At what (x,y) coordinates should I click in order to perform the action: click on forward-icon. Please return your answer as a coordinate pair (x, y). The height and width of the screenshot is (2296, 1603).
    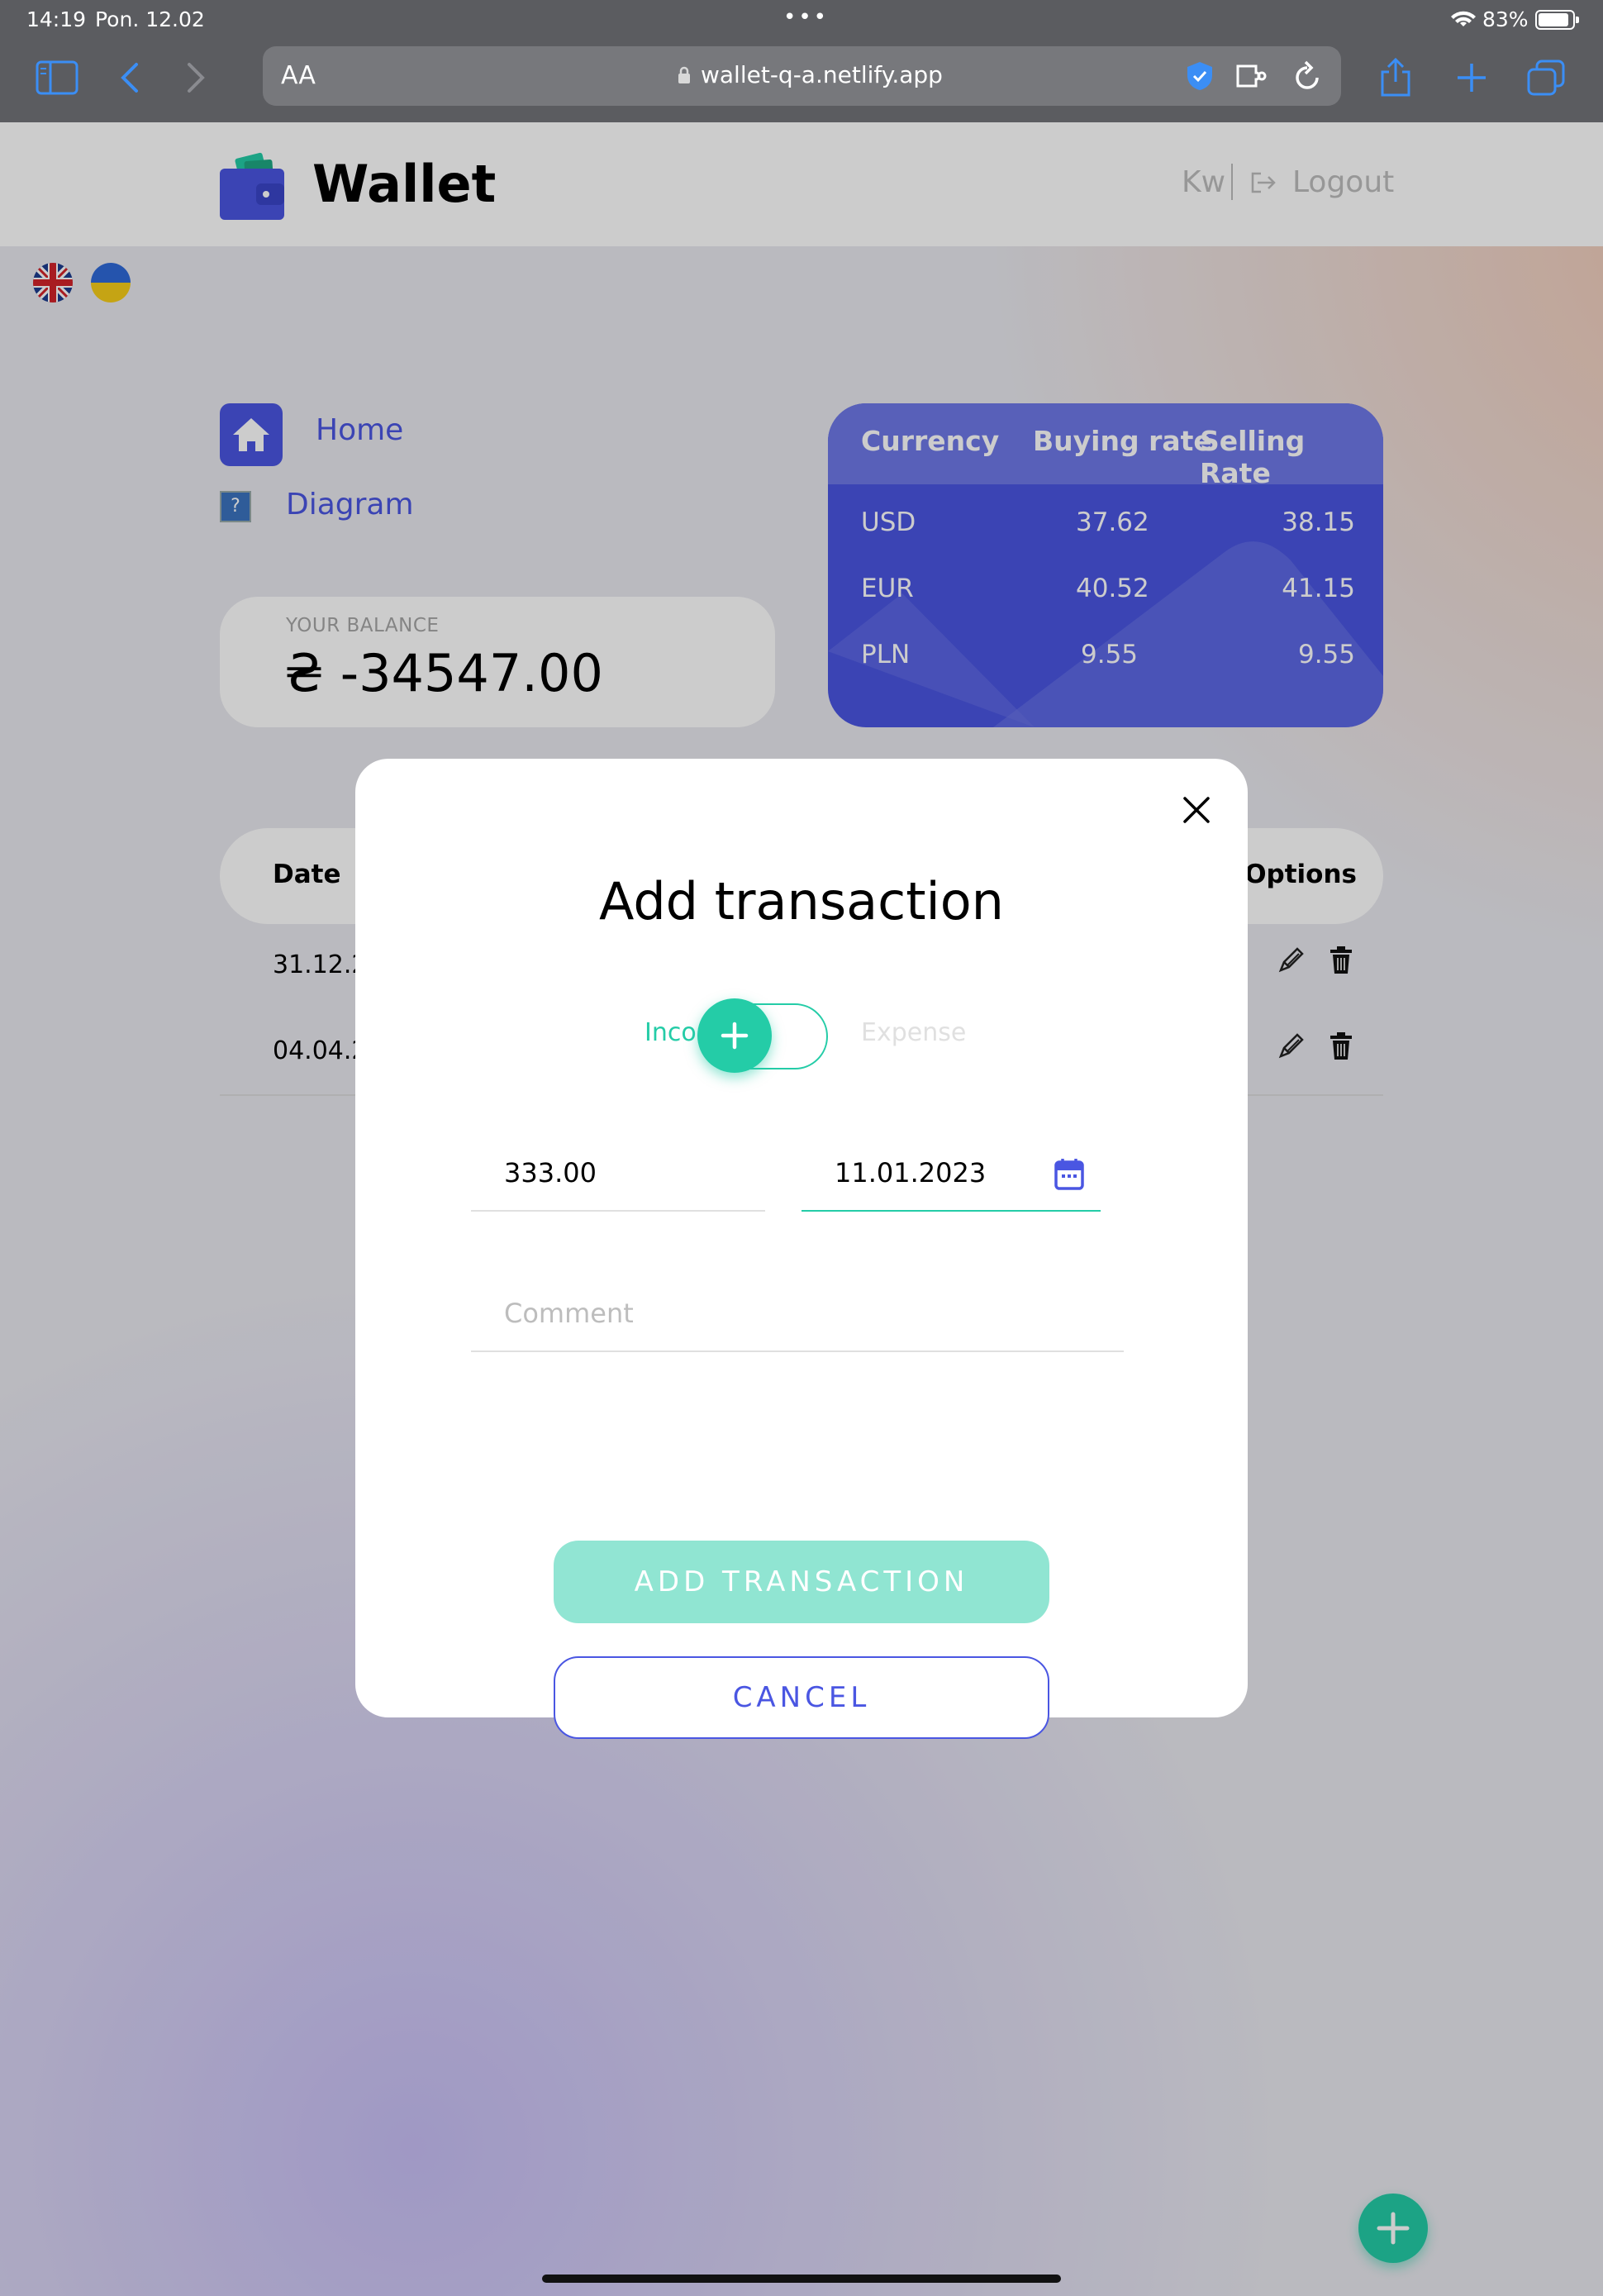
    Looking at the image, I should click on (196, 77).